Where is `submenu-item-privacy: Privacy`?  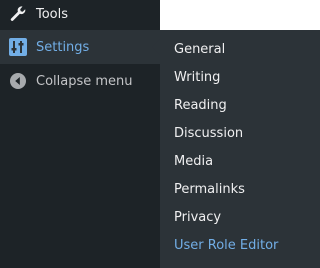
submenu-item-privacy: Privacy is located at coordinates (197, 218).